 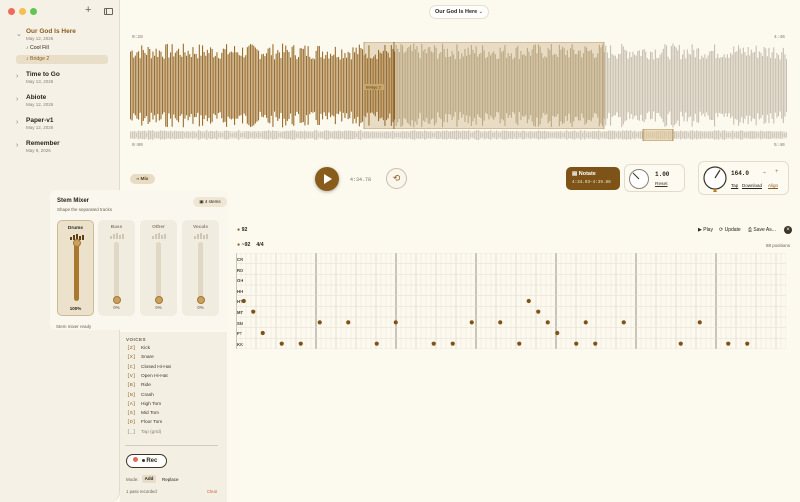 I want to click on song-item-time-to-go: Time to Go May 13, 2026, so click(x=43, y=77).